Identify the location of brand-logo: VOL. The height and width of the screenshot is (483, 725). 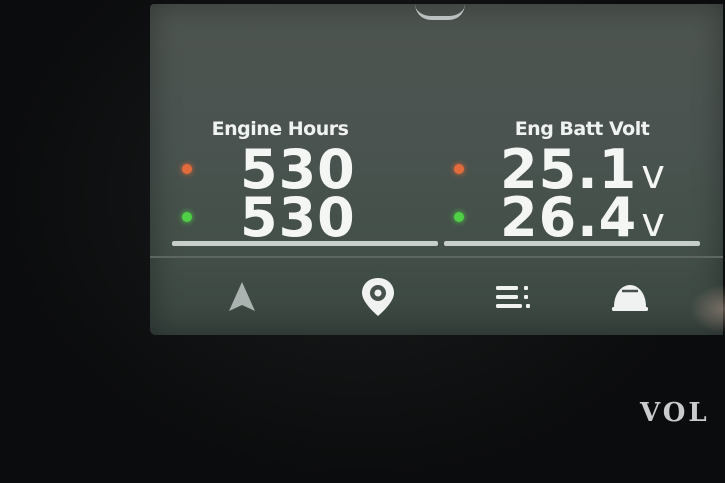
(675, 413).